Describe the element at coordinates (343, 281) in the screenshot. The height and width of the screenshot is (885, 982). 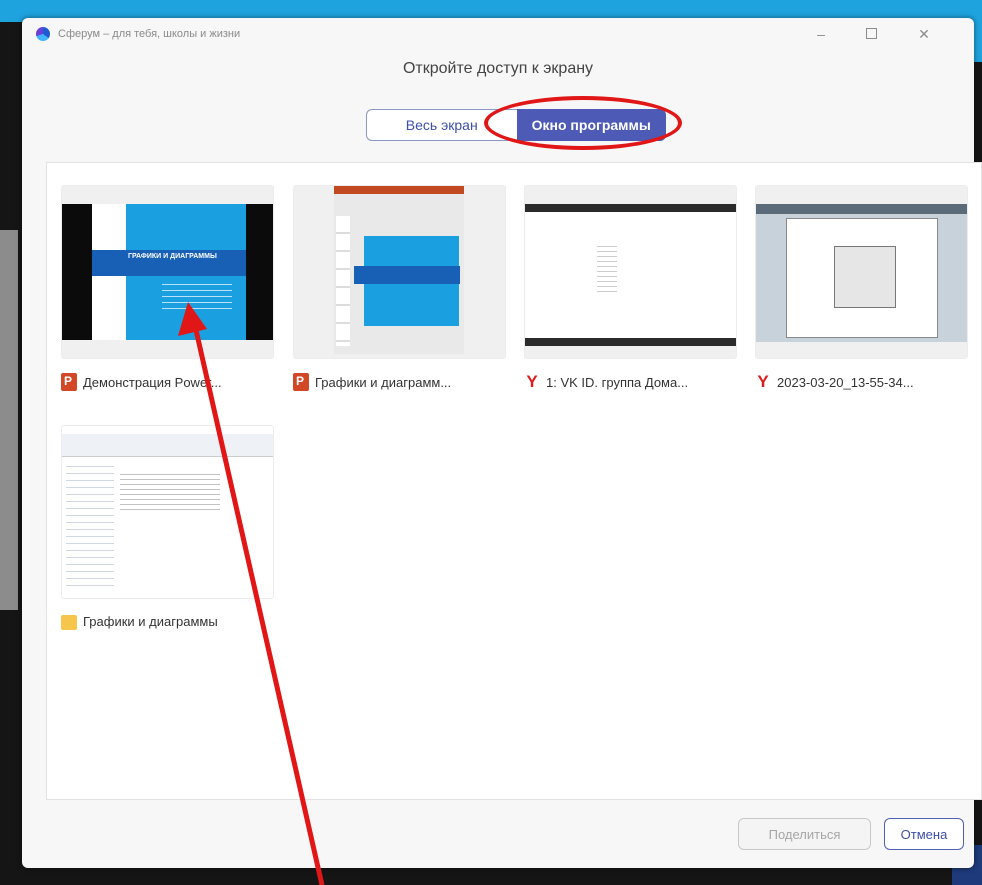
I see `thumbnail-slide-list` at that location.